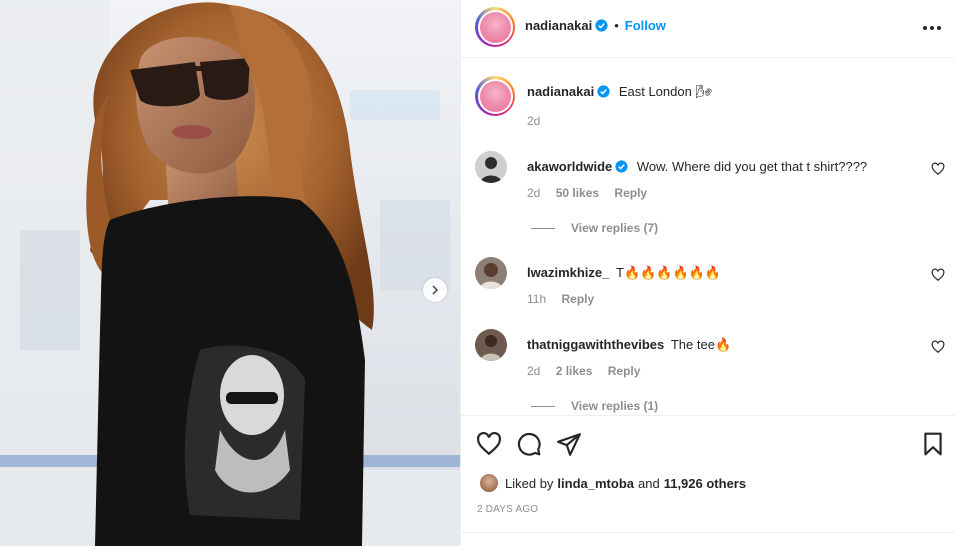 This screenshot has width=955, height=546. What do you see at coordinates (710, 111) in the screenshot?
I see `caption-row: nadianakai East London 🌬 2d` at bounding box center [710, 111].